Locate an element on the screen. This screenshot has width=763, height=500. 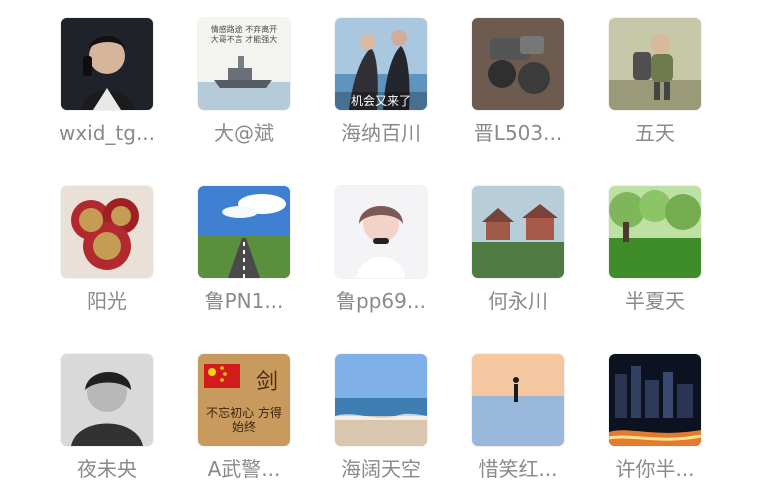
contact-item: 半夏天 is located at coordinates (653, 261).